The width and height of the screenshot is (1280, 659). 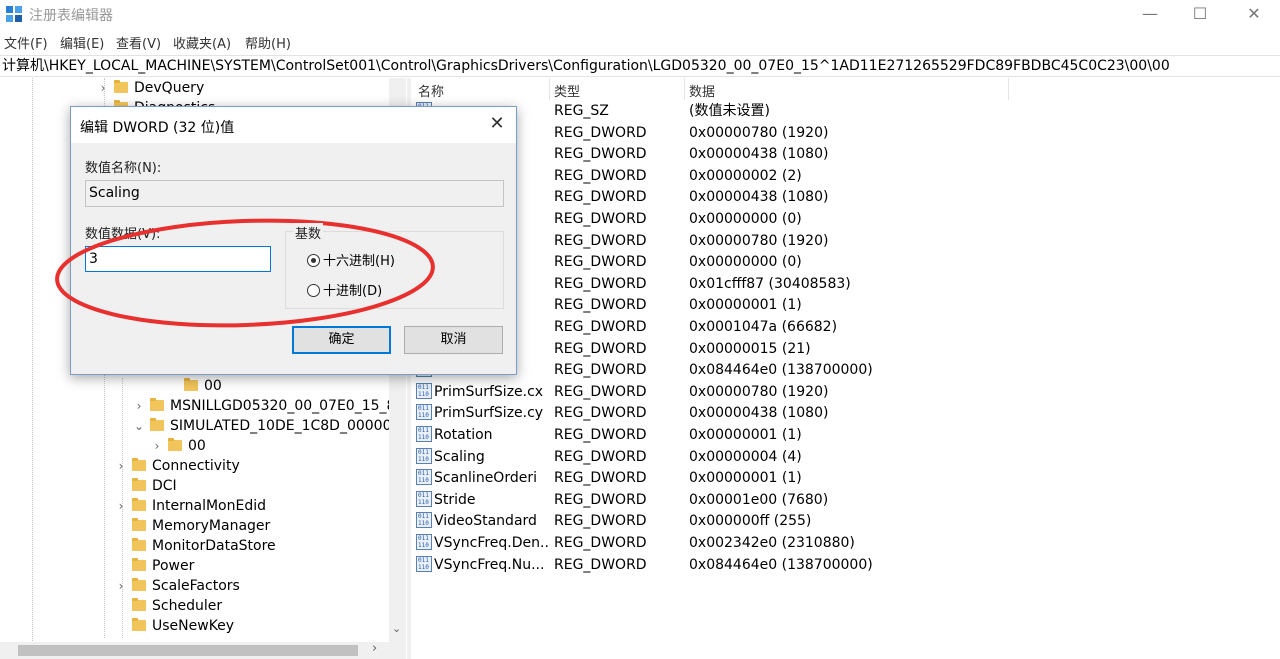 What do you see at coordinates (497, 125) in the screenshot?
I see `dialog-close-icon: ✕` at bounding box center [497, 125].